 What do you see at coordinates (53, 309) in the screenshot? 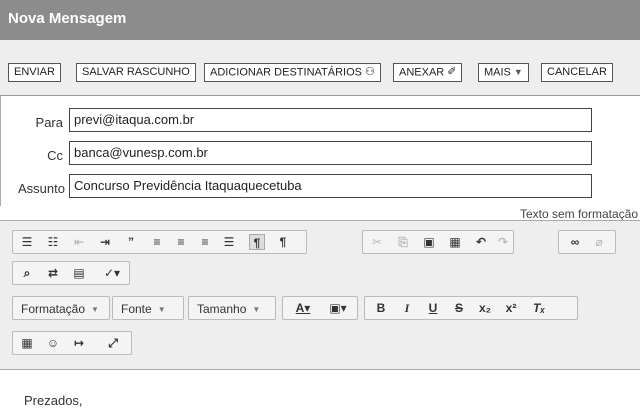
I see `format-combo-label: Formatação` at bounding box center [53, 309].